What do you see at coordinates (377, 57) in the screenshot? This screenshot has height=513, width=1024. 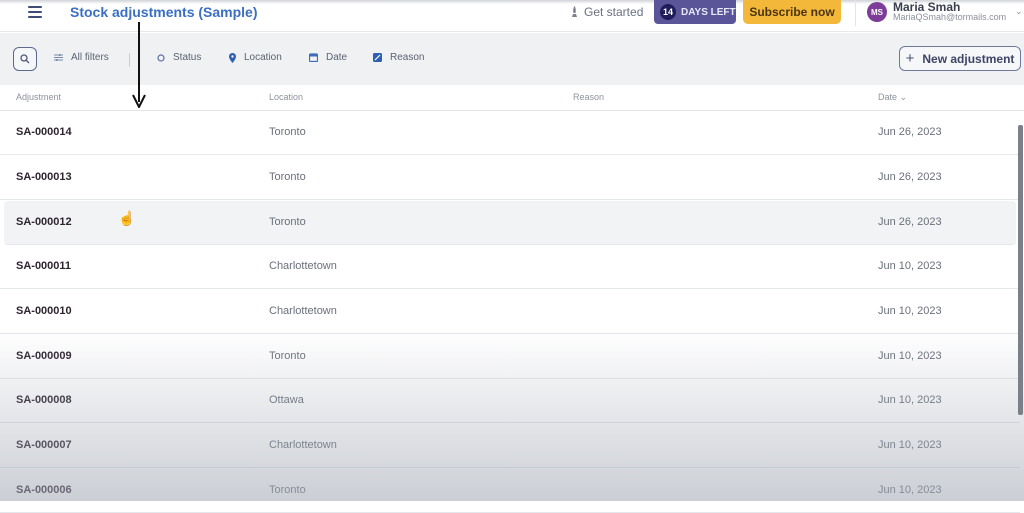 I see `edit-icon` at bounding box center [377, 57].